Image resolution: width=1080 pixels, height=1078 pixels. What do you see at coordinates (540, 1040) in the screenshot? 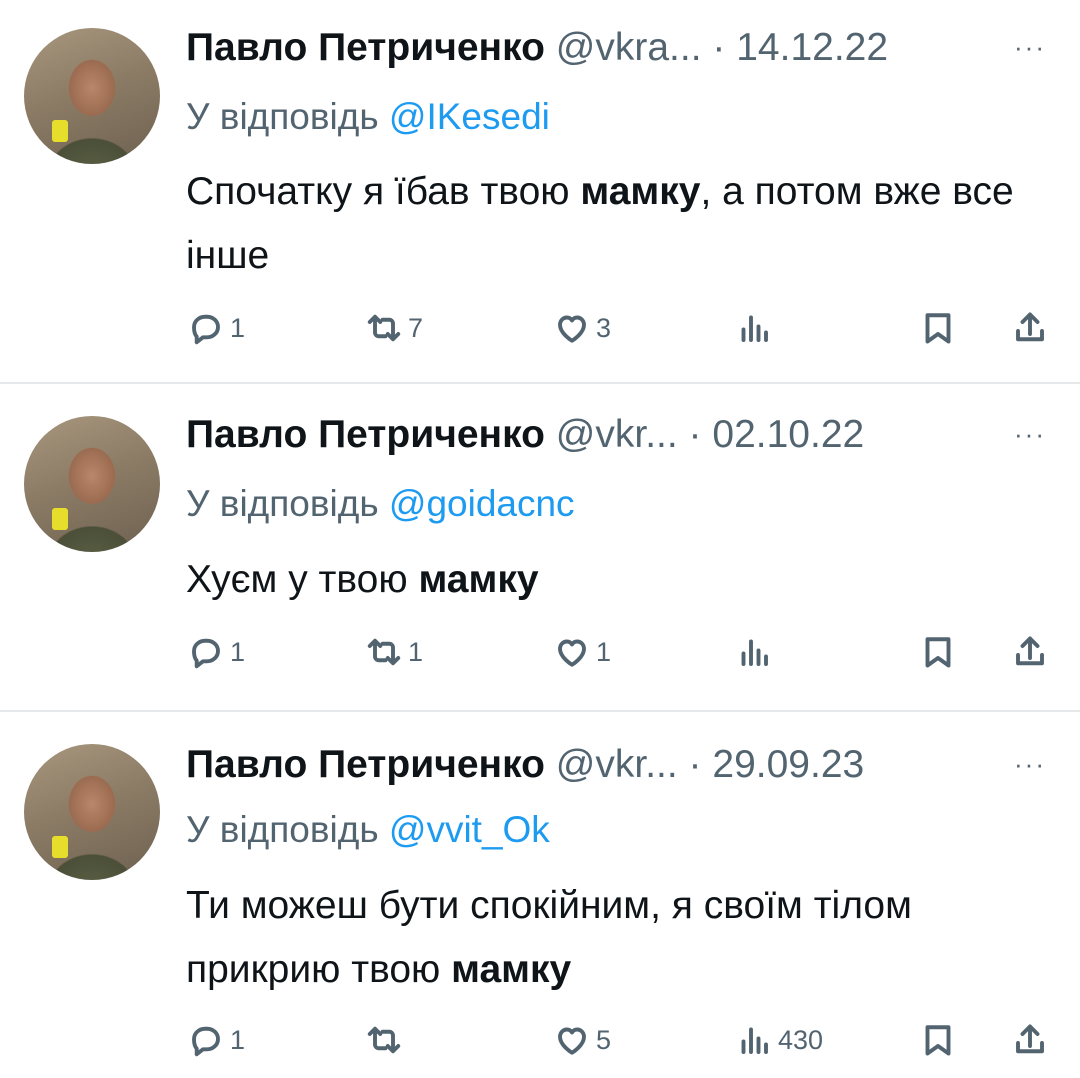
I see `action-bar: 1 5 430` at bounding box center [540, 1040].